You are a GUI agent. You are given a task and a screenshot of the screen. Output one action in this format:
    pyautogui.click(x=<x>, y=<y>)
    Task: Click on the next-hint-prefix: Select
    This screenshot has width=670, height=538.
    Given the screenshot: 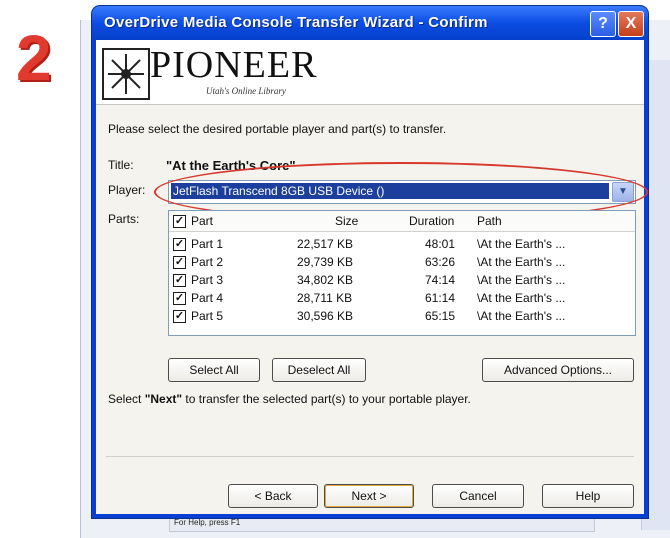 What is the action you would take?
    pyautogui.click(x=126, y=399)
    